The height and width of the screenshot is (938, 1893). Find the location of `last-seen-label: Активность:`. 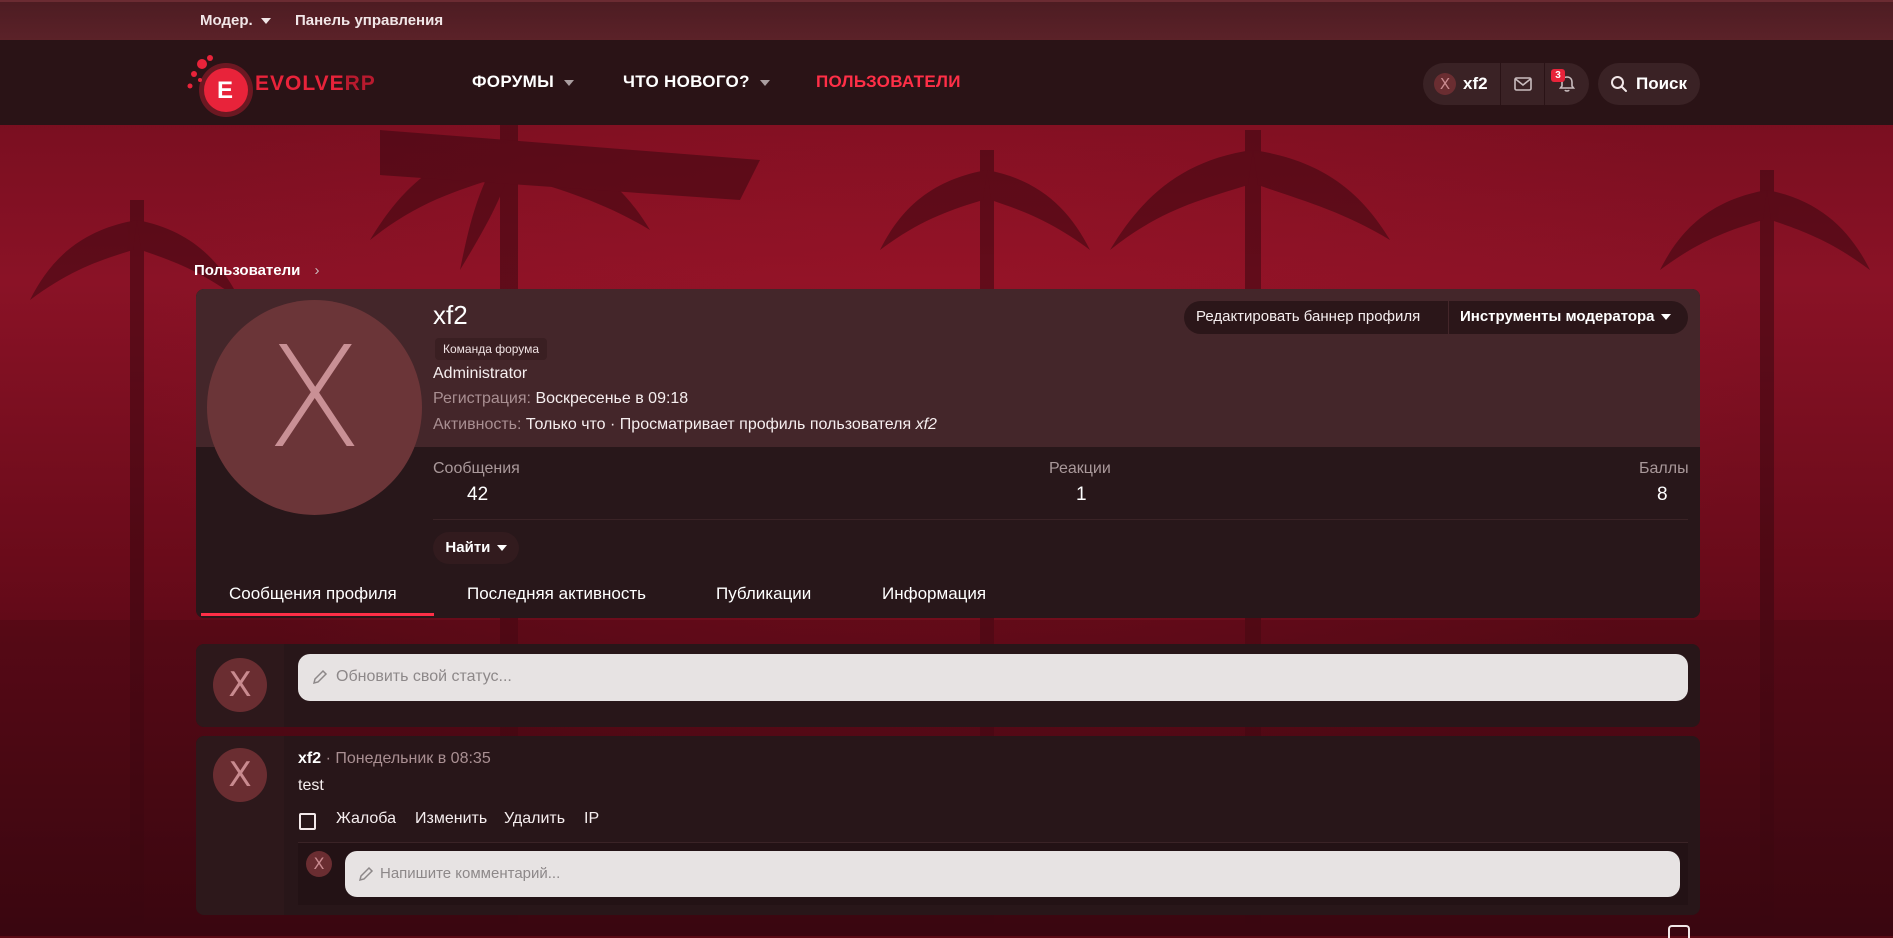

last-seen-label: Активность: is located at coordinates (477, 424).